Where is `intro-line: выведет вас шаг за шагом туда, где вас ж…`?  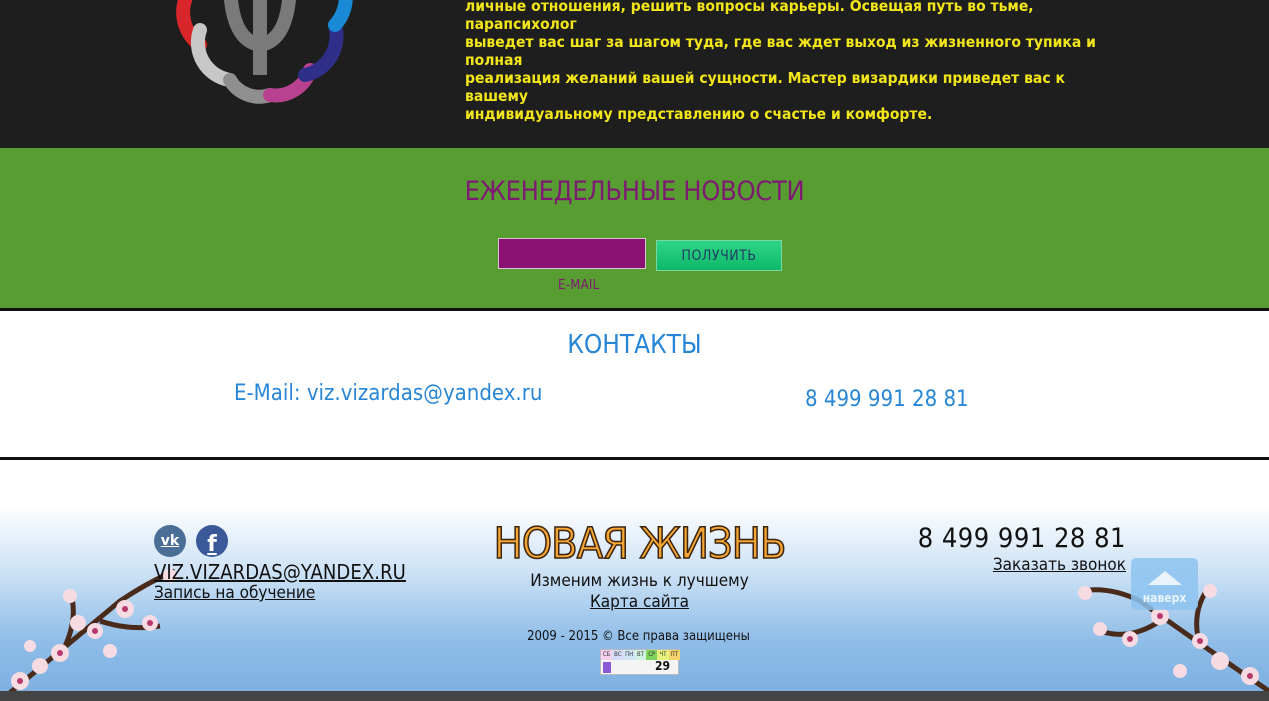 intro-line: выведет вас шаг за шагом туда, где вас ж… is located at coordinates (780, 51).